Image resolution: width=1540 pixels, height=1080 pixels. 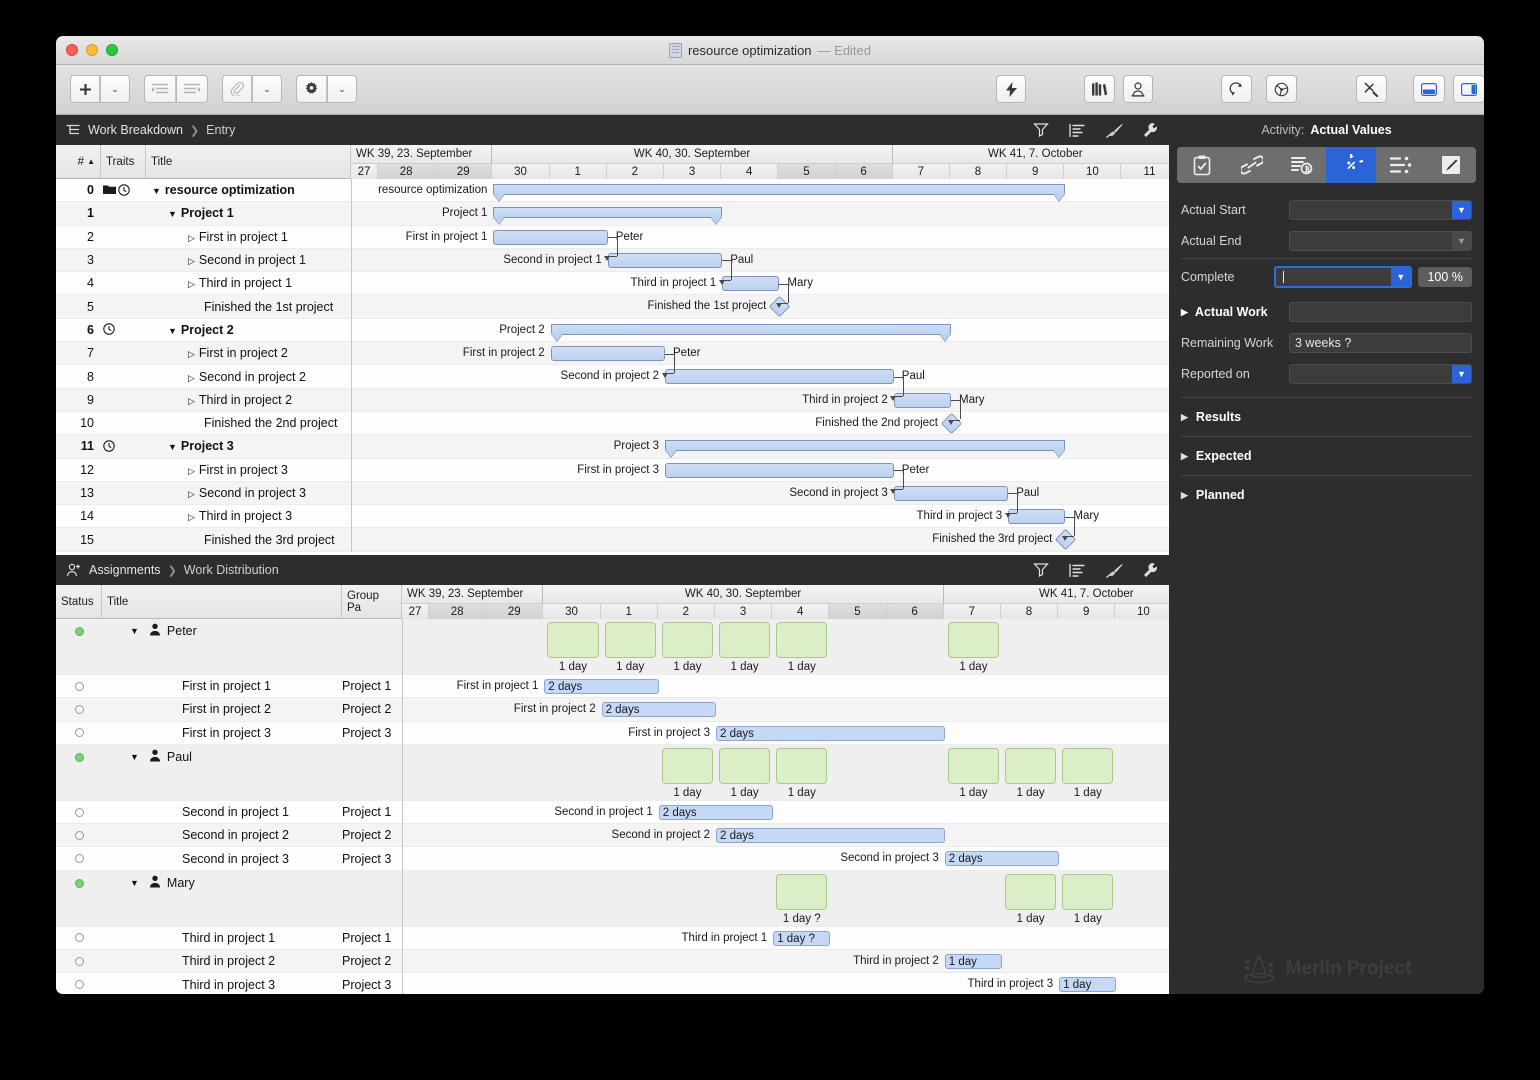 What do you see at coordinates (229, 772) in the screenshot?
I see `resource-row: ▼ Paul` at bounding box center [229, 772].